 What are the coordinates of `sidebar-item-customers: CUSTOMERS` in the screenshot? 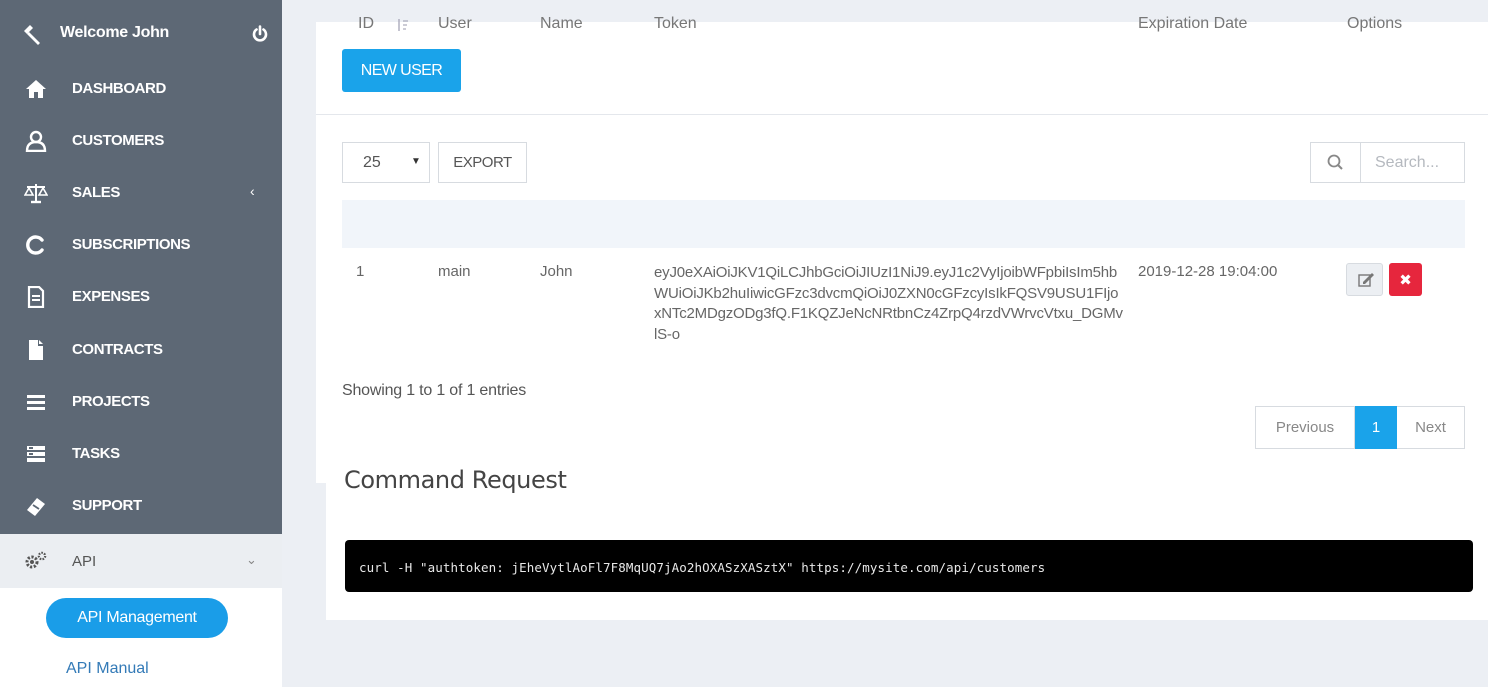 It's located at (141, 141).